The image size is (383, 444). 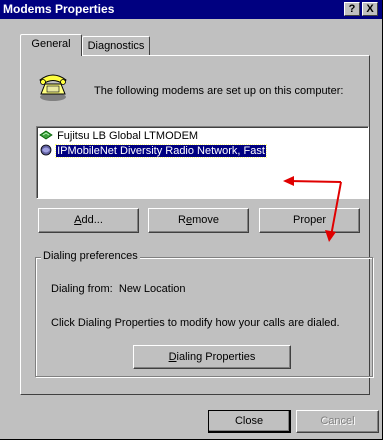 What do you see at coordinates (152, 289) in the screenshot?
I see `dialing-from-value: New Location` at bounding box center [152, 289].